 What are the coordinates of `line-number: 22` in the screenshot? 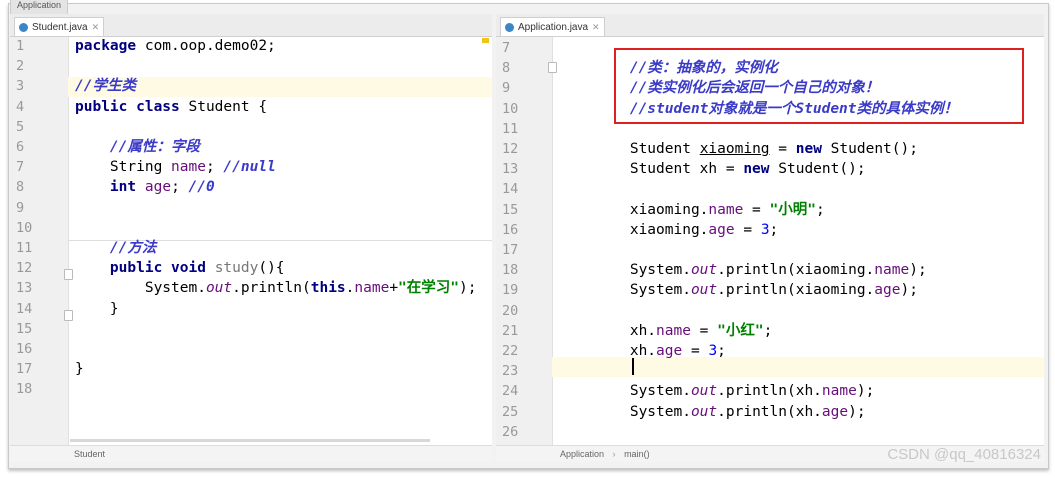 It's located at (510, 351).